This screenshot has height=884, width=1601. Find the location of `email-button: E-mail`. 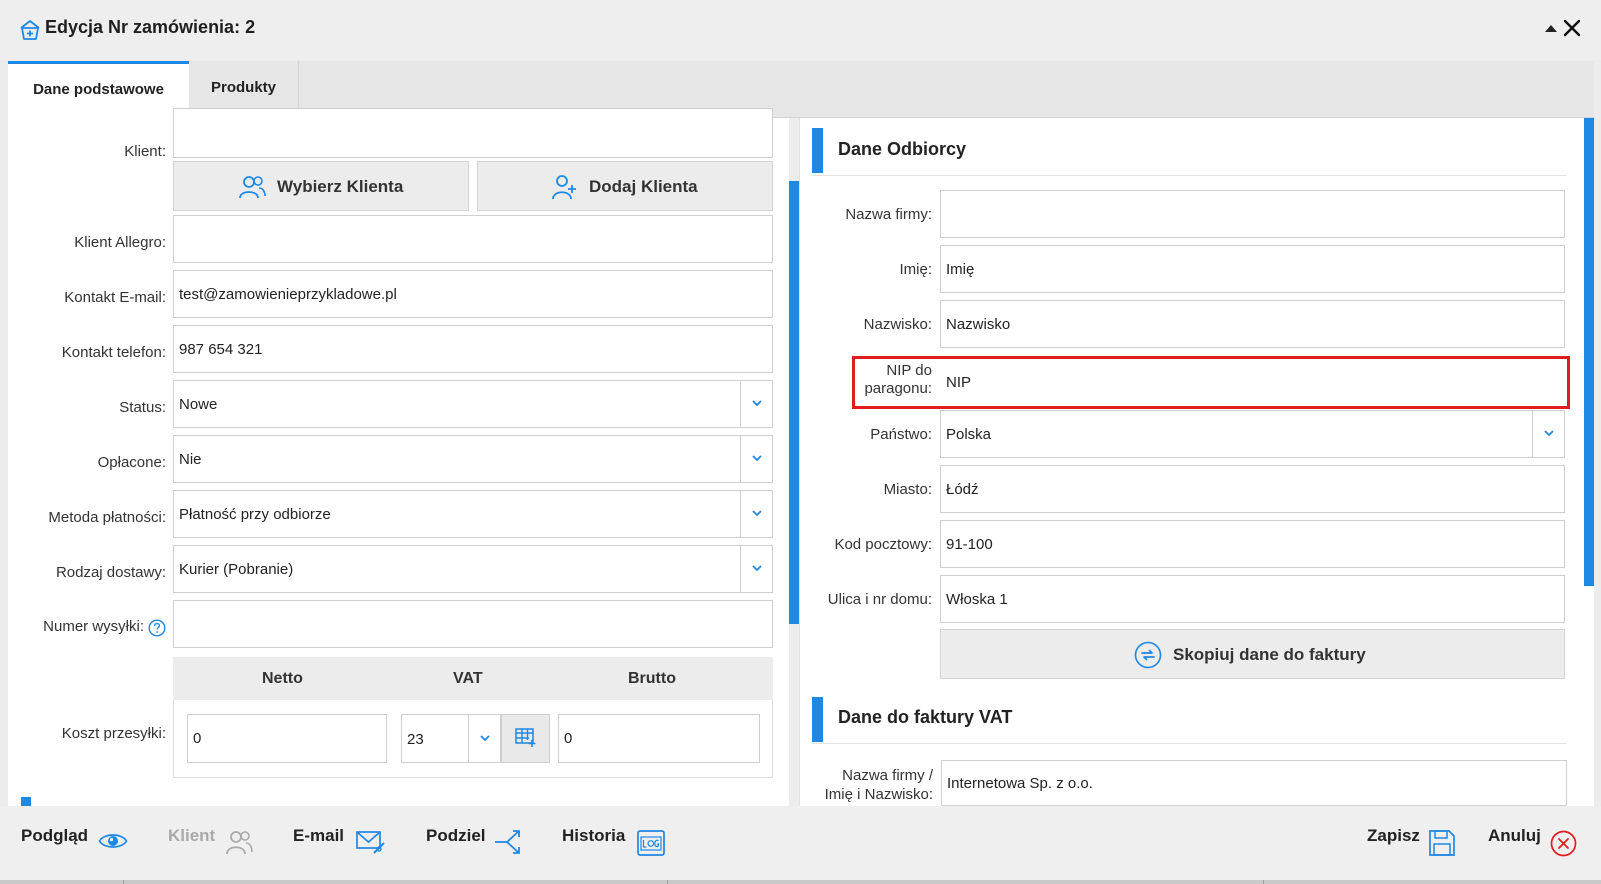

email-button: E-mail is located at coordinates (318, 836).